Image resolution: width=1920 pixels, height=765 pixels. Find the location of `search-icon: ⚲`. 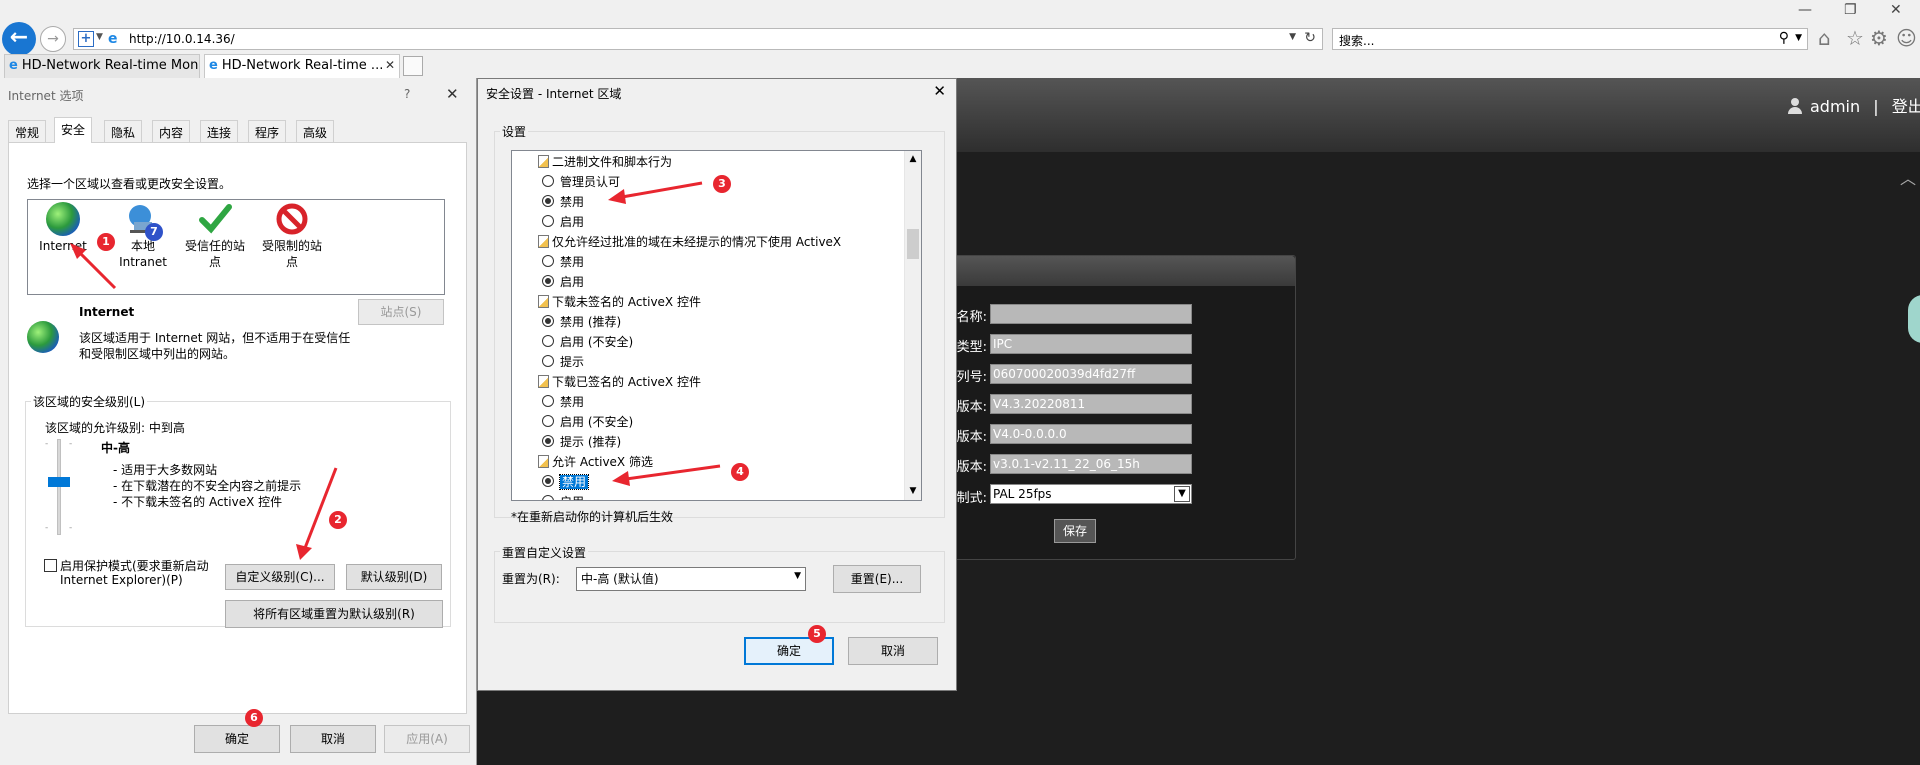

search-icon: ⚲ is located at coordinates (1784, 38).